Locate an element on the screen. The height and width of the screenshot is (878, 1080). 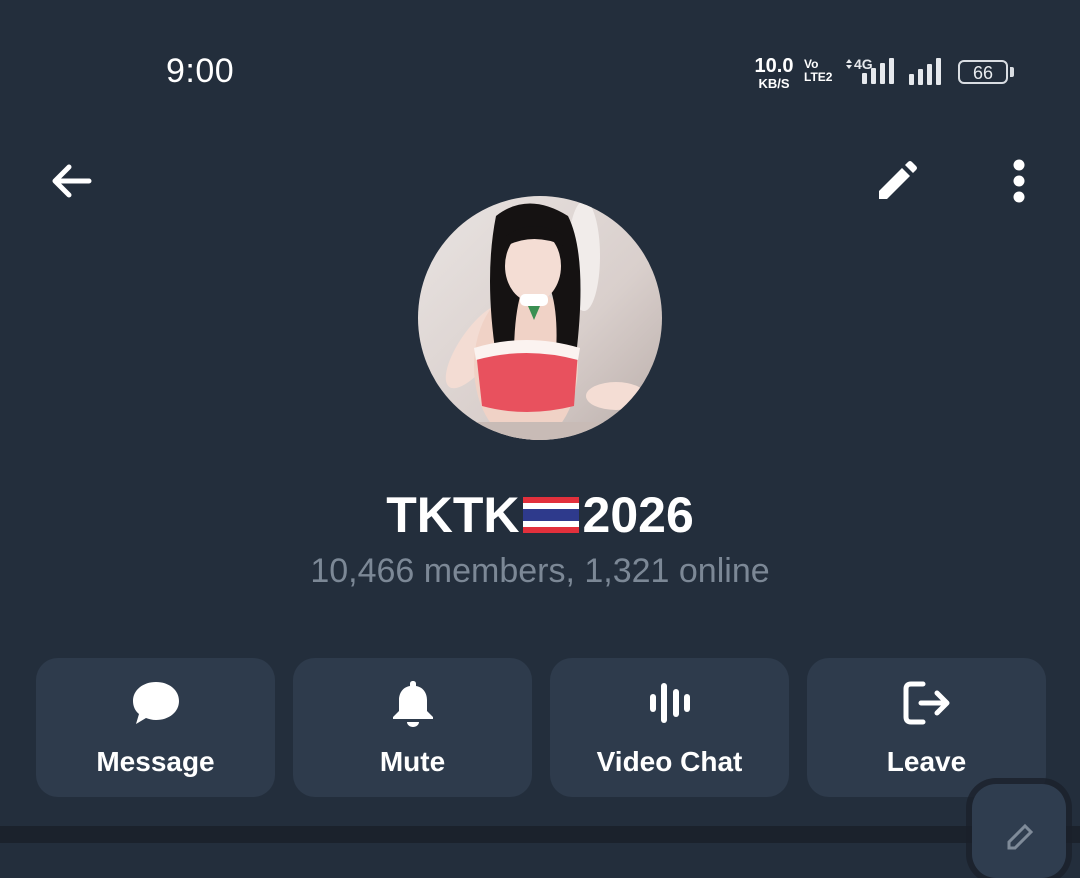
floating-action-button is located at coordinates (1019, 831).